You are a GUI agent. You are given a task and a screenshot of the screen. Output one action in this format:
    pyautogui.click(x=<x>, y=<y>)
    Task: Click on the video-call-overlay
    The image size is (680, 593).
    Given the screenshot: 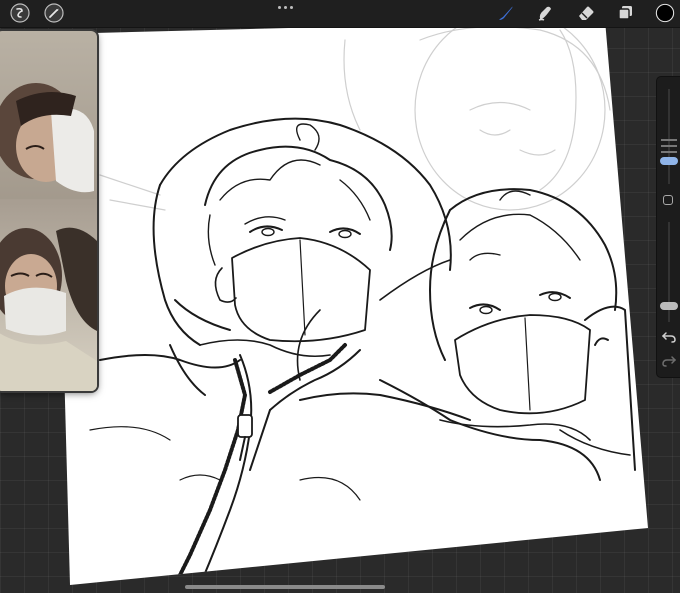 What is the action you would take?
    pyautogui.click(x=48, y=211)
    